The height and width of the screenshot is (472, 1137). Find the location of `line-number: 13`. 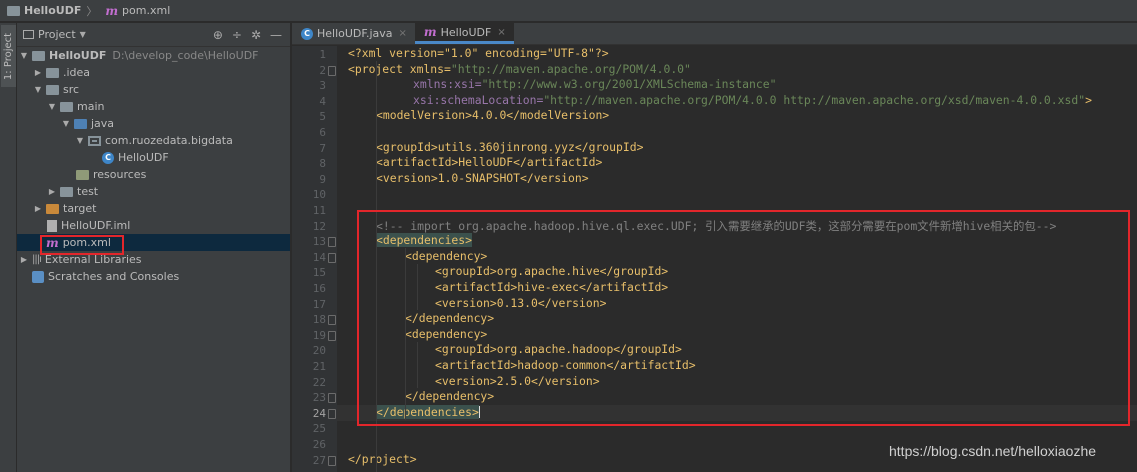

line-number: 13 is located at coordinates (319, 242).